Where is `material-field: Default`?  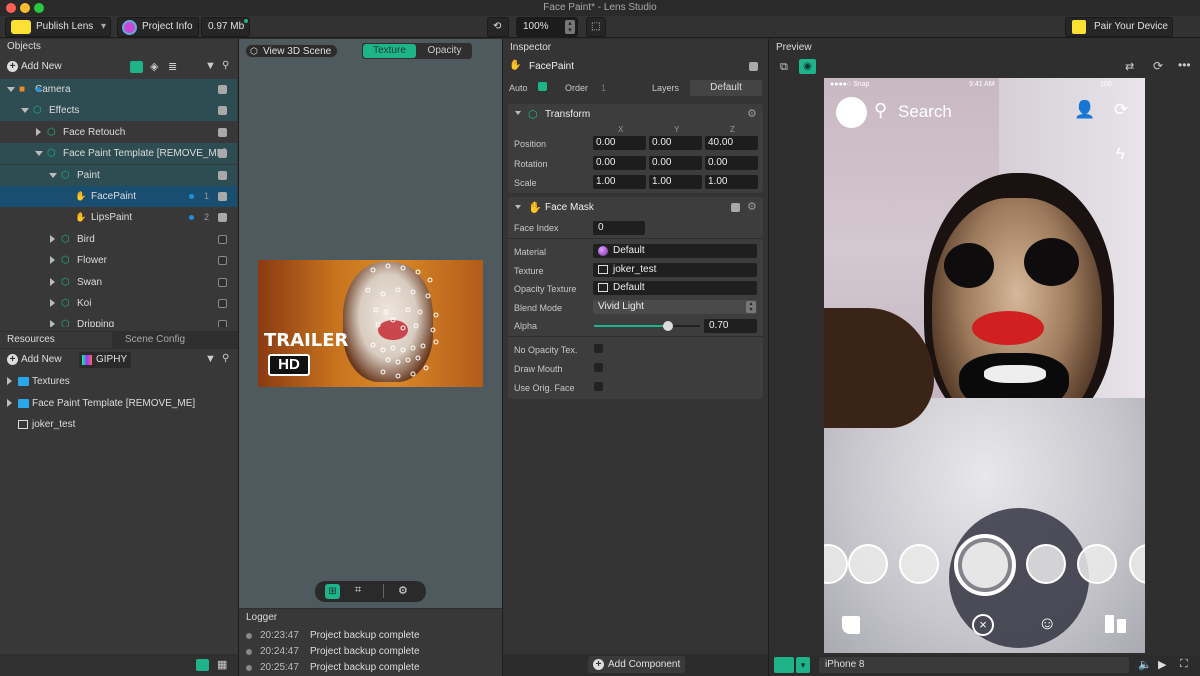 material-field: Default is located at coordinates (675, 251).